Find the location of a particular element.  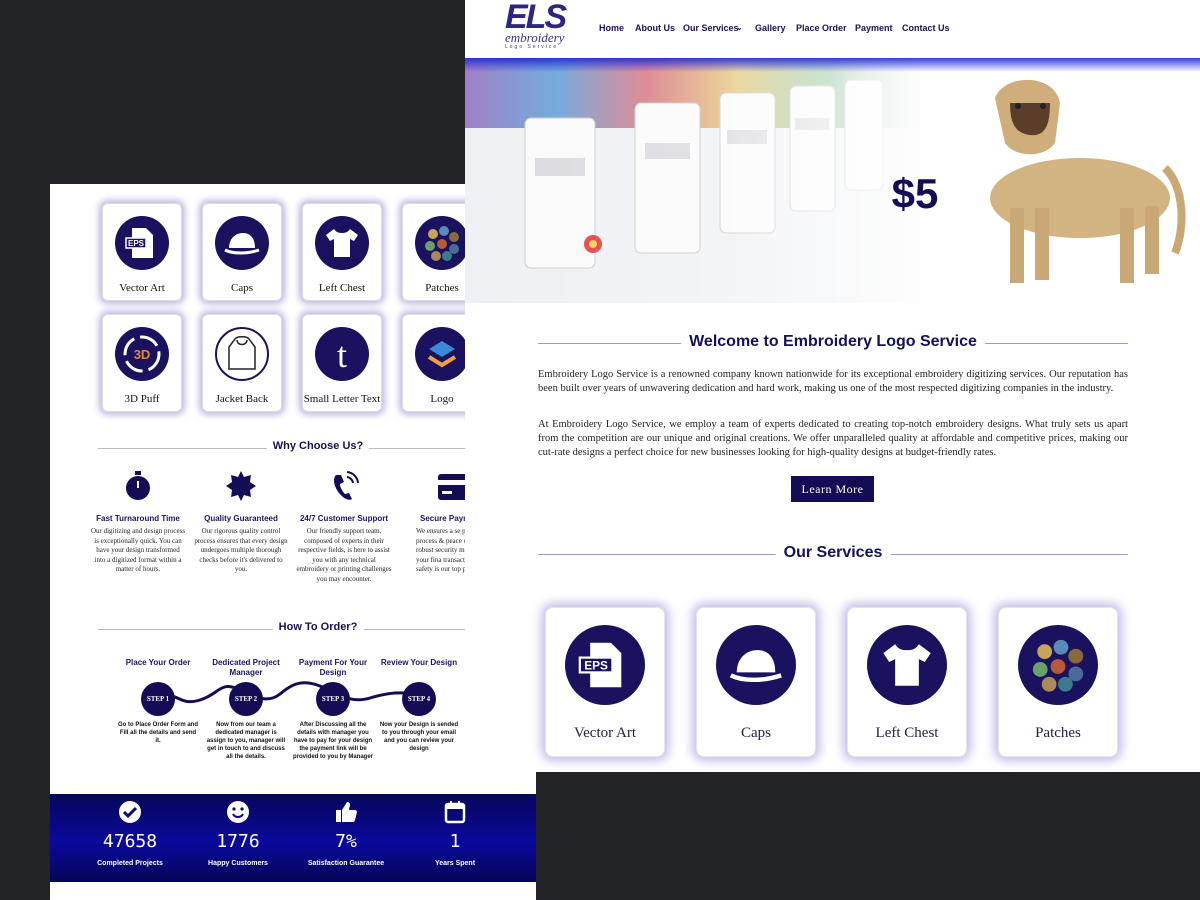

badge-icon is located at coordinates (241, 486).